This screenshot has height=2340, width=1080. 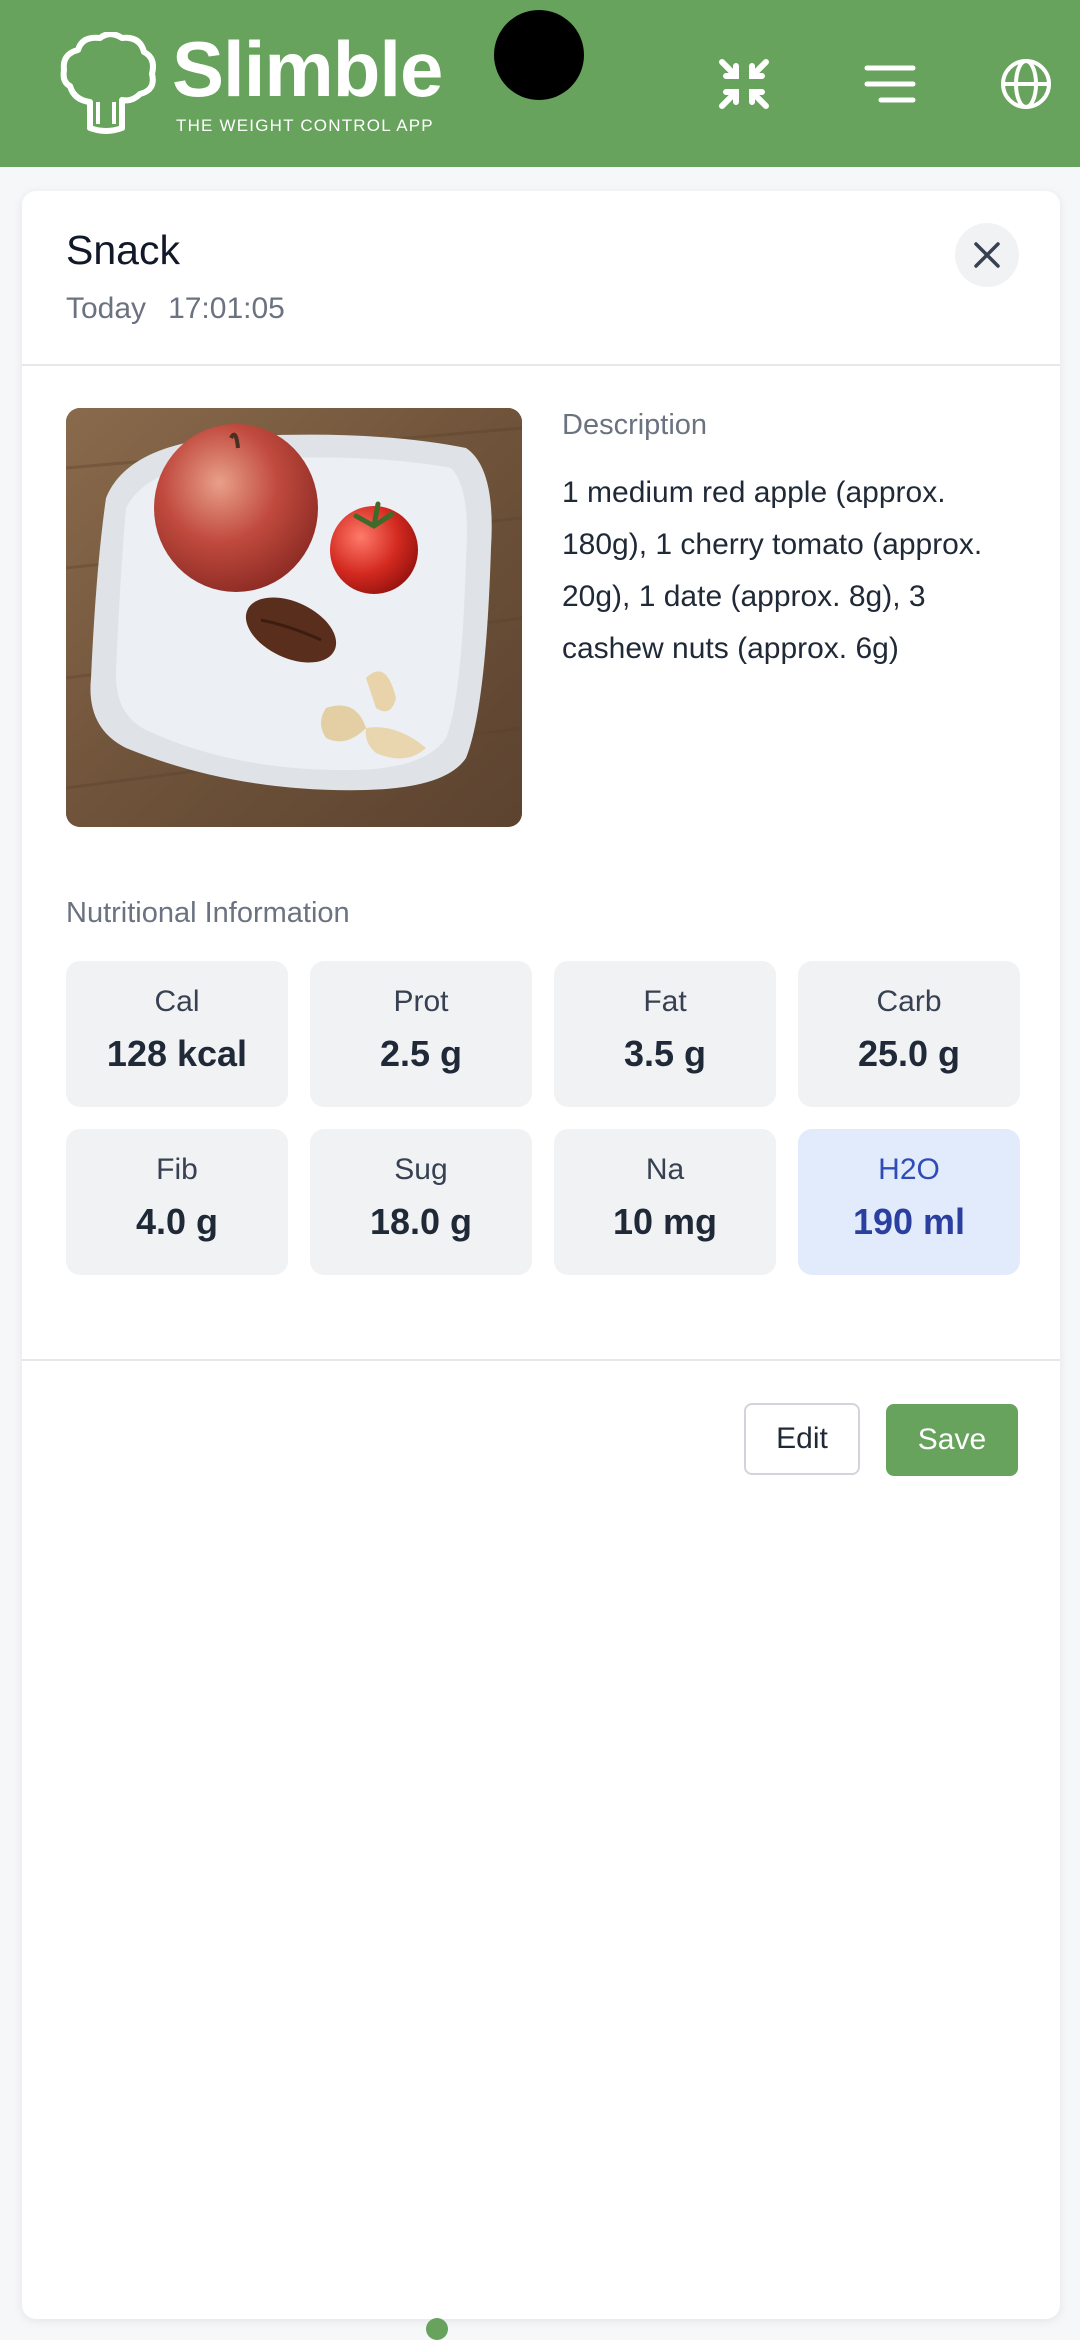 What do you see at coordinates (421, 1221) in the screenshot?
I see `nutrition-value: 18.0 g` at bounding box center [421, 1221].